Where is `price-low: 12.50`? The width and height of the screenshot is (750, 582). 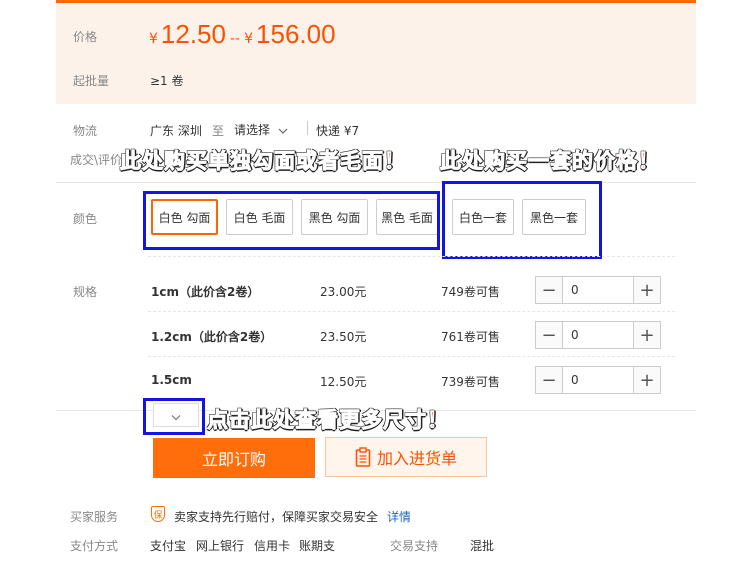 price-low: 12.50 is located at coordinates (193, 34).